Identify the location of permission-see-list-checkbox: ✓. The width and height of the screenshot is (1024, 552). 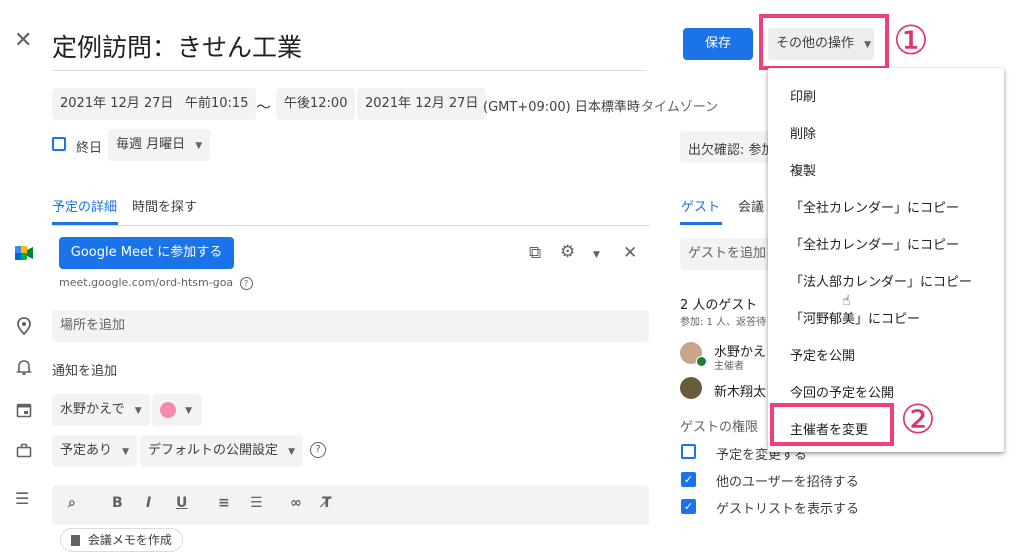
(688, 506).